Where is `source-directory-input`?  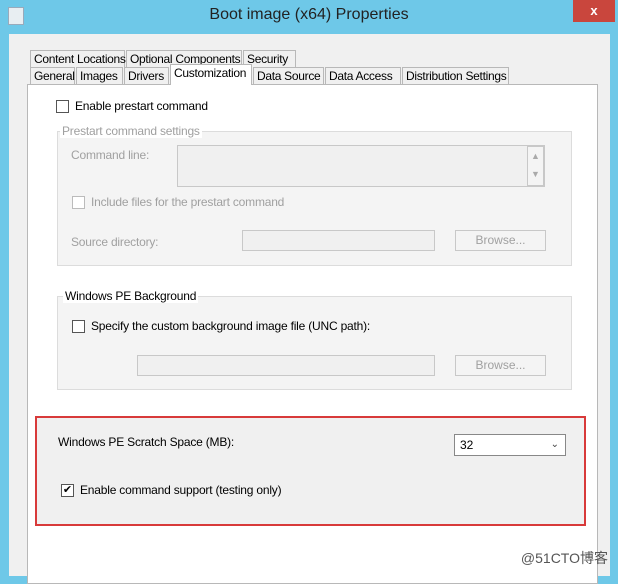 source-directory-input is located at coordinates (338, 240).